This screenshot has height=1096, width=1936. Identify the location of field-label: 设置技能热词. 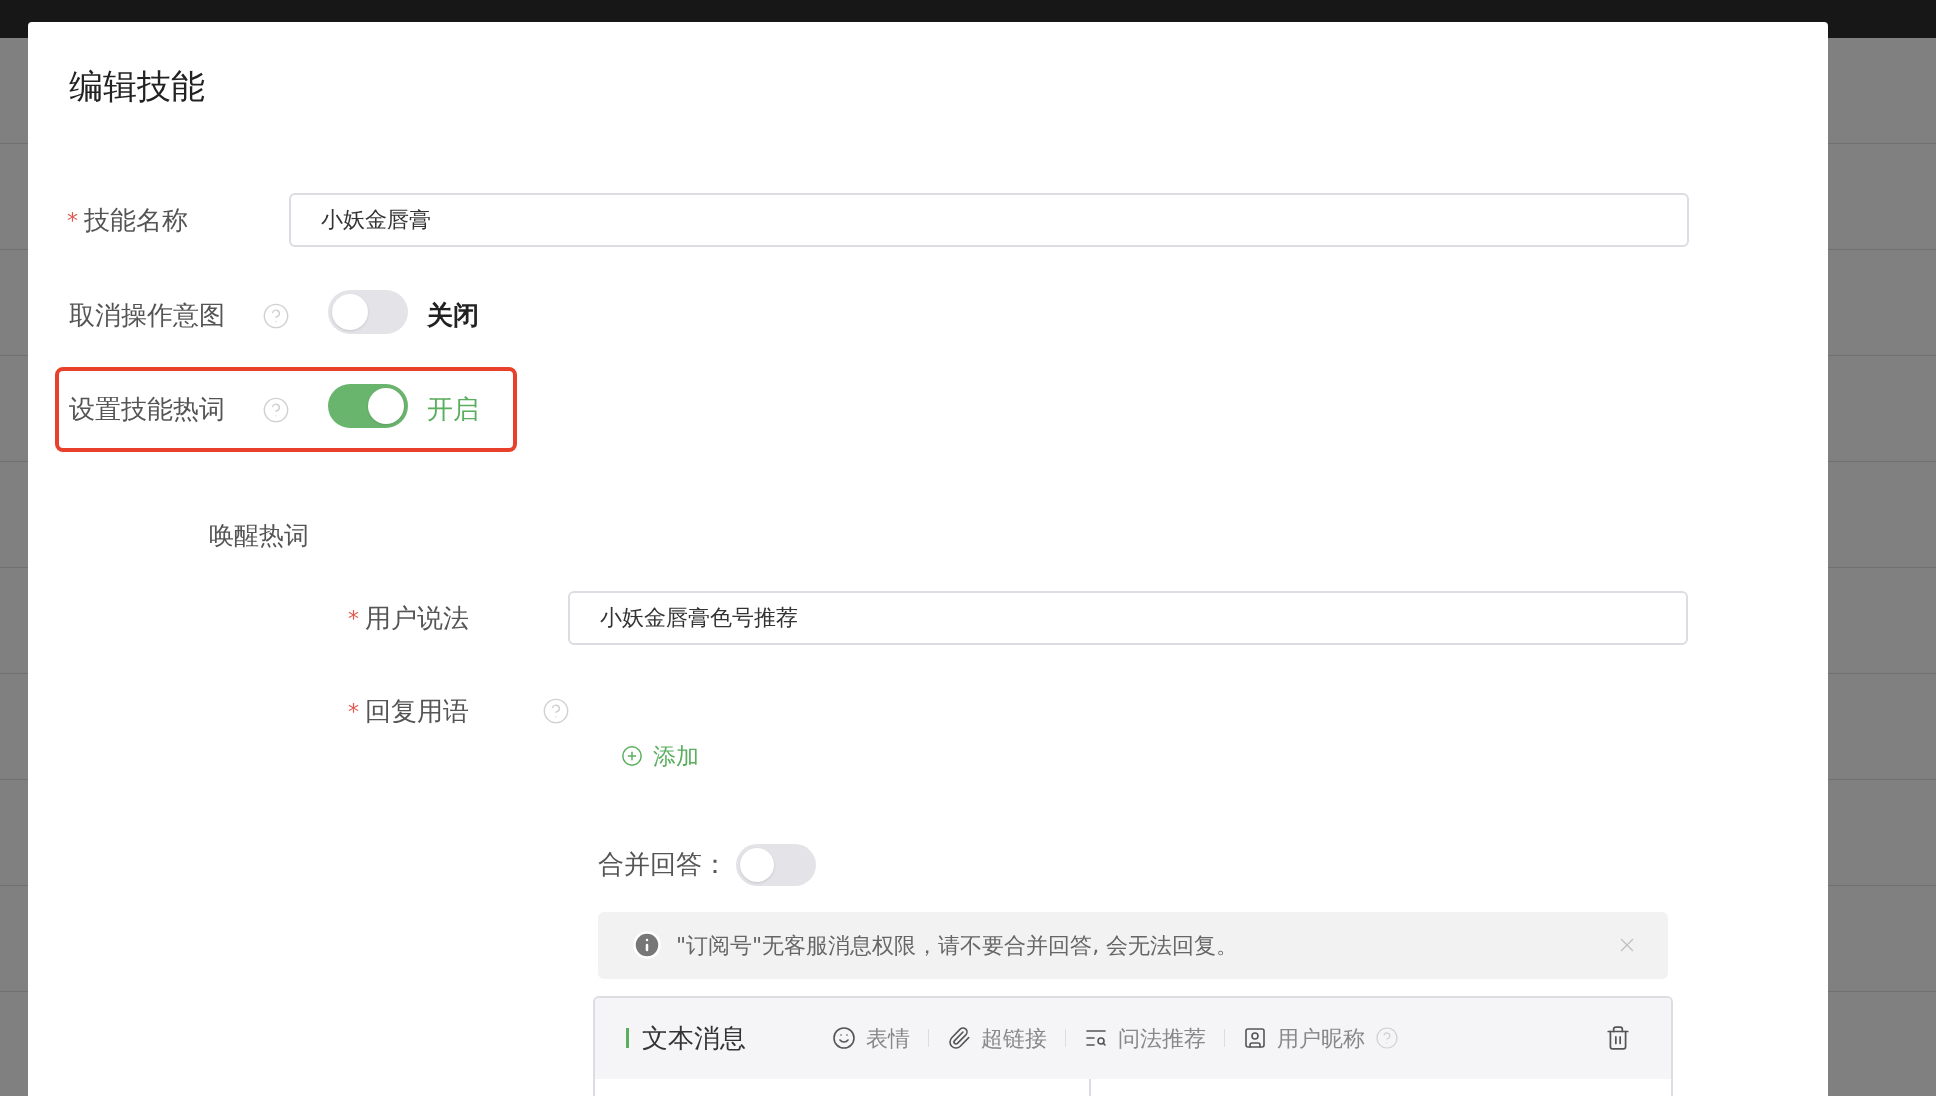
(147, 409).